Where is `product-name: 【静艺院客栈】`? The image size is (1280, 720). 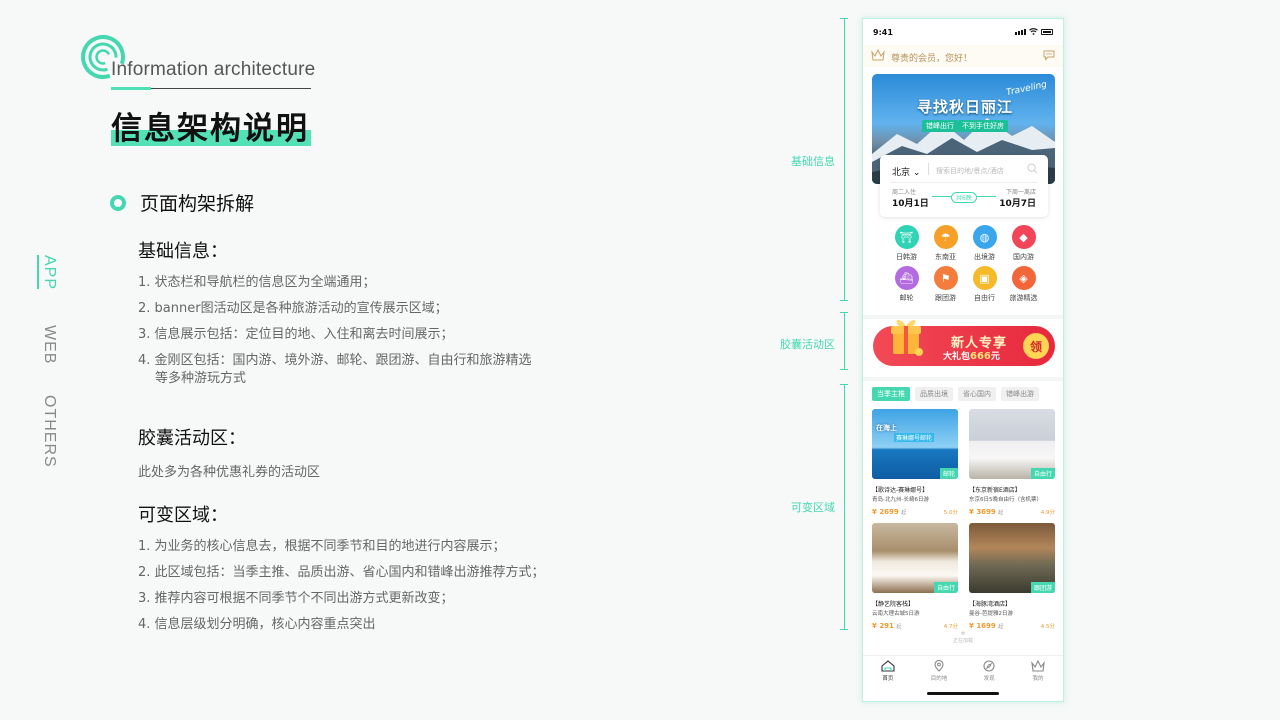 product-name: 【静艺院客栈】 is located at coordinates (893, 604).